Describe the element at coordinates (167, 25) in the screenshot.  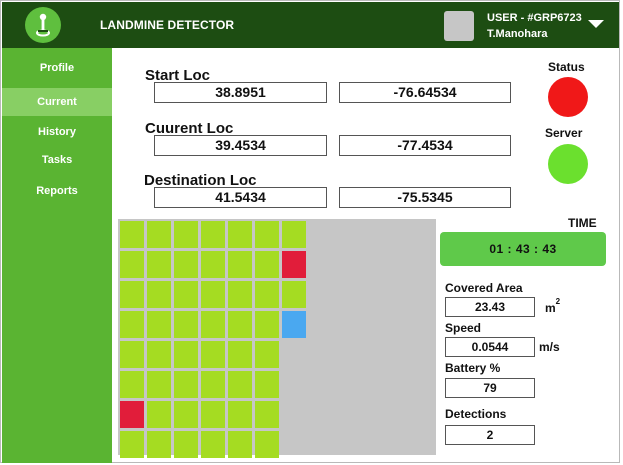
I see `app-title: LANDMINE DETECTOR` at that location.